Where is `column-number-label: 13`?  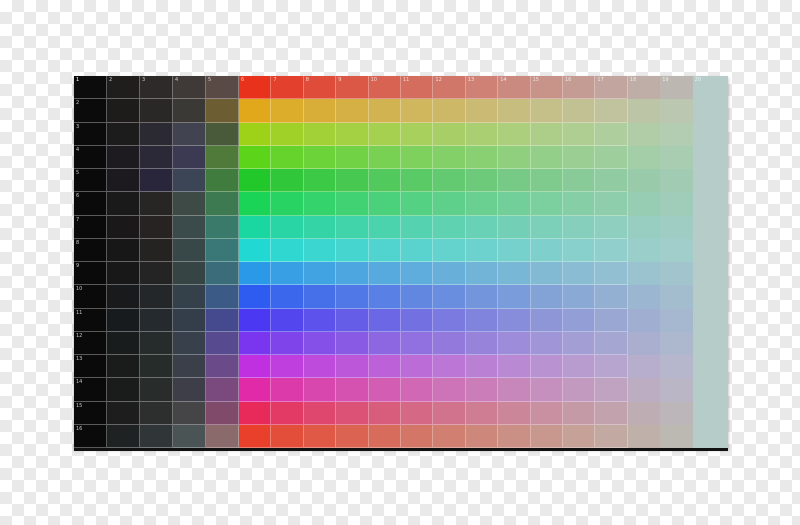 column-number-label: 13 is located at coordinates (471, 80).